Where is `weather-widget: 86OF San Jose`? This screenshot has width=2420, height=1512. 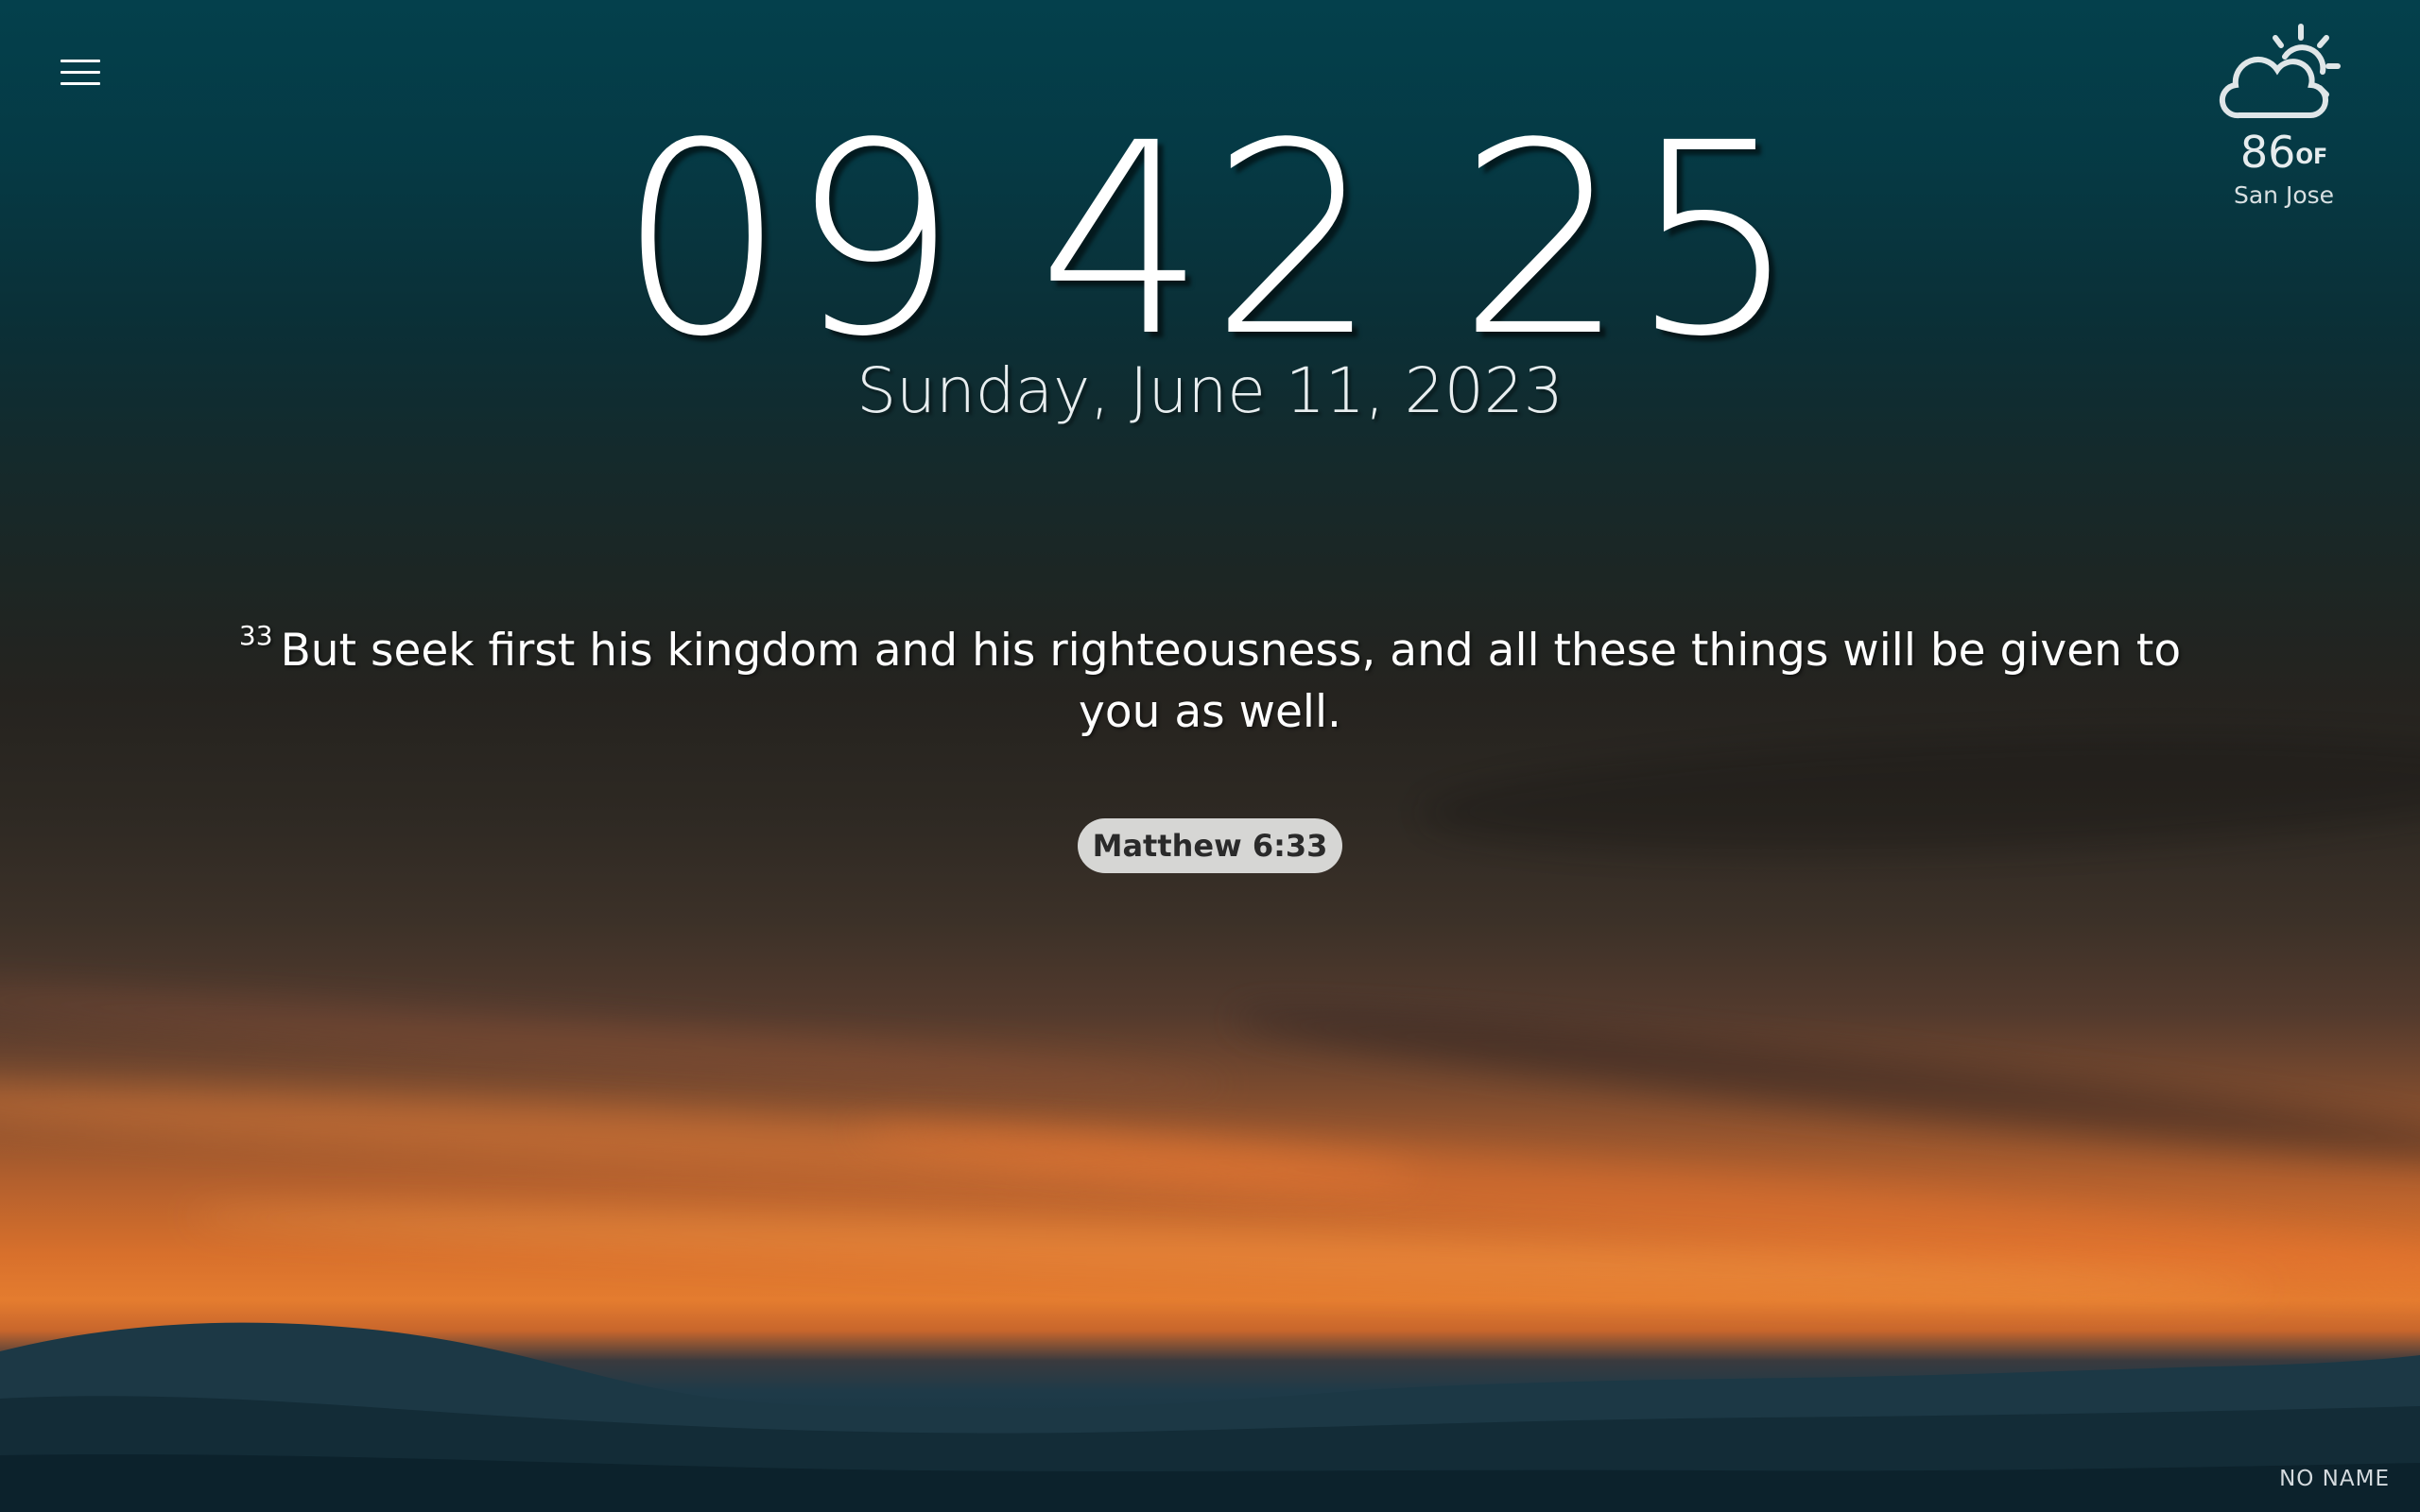 weather-widget: 86OF San Jose is located at coordinates (2283, 116).